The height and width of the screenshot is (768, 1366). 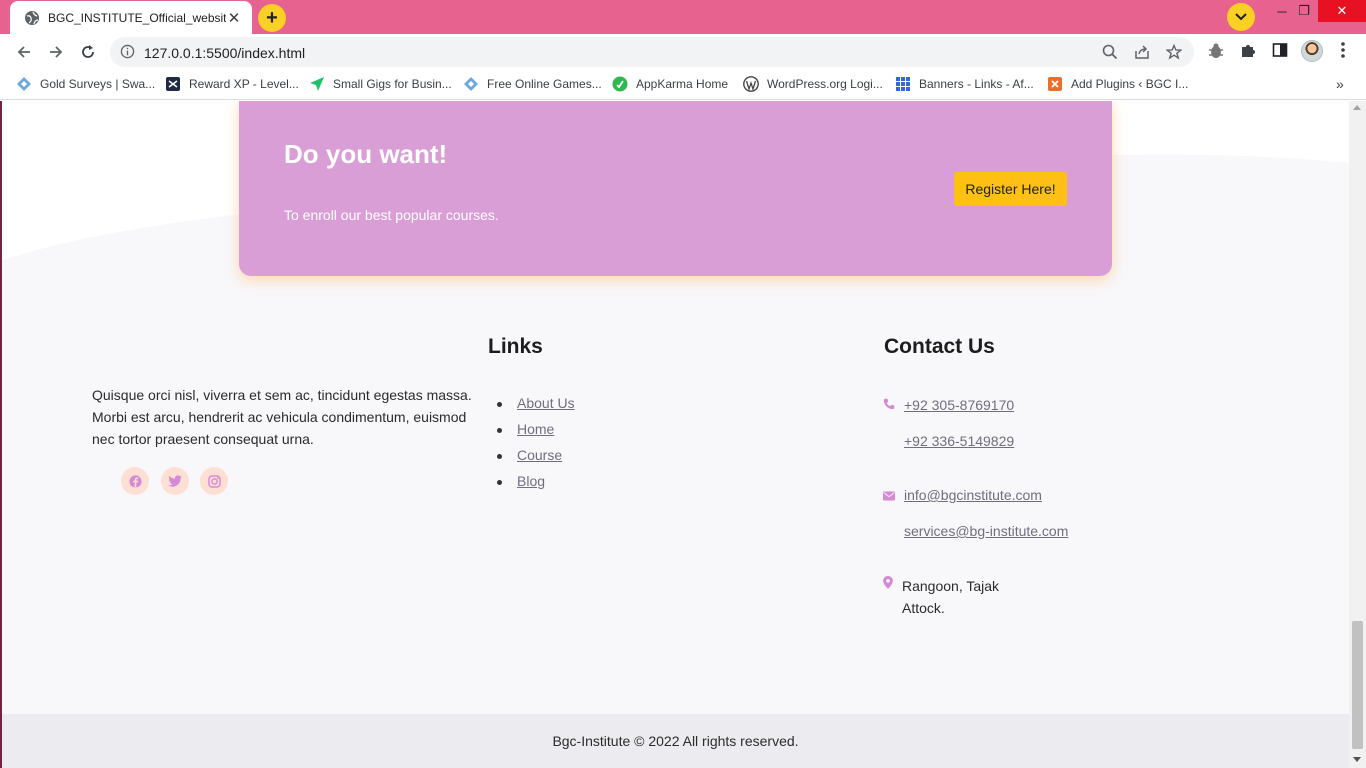 What do you see at coordinates (683, 17) in the screenshot?
I see `tab-strip: BGC_INSTITUTE_Official_website ✕ + ─ ❐ ✕` at bounding box center [683, 17].